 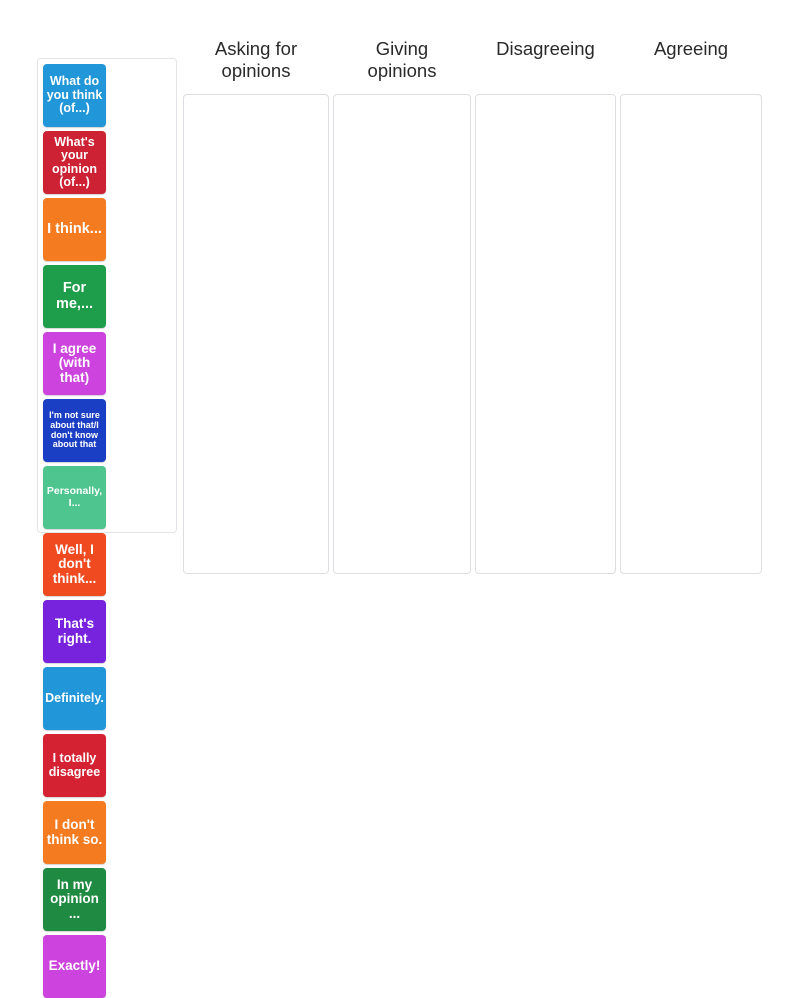 I want to click on tile-i-agree-with-that: I agree (with that), so click(x=74, y=363).